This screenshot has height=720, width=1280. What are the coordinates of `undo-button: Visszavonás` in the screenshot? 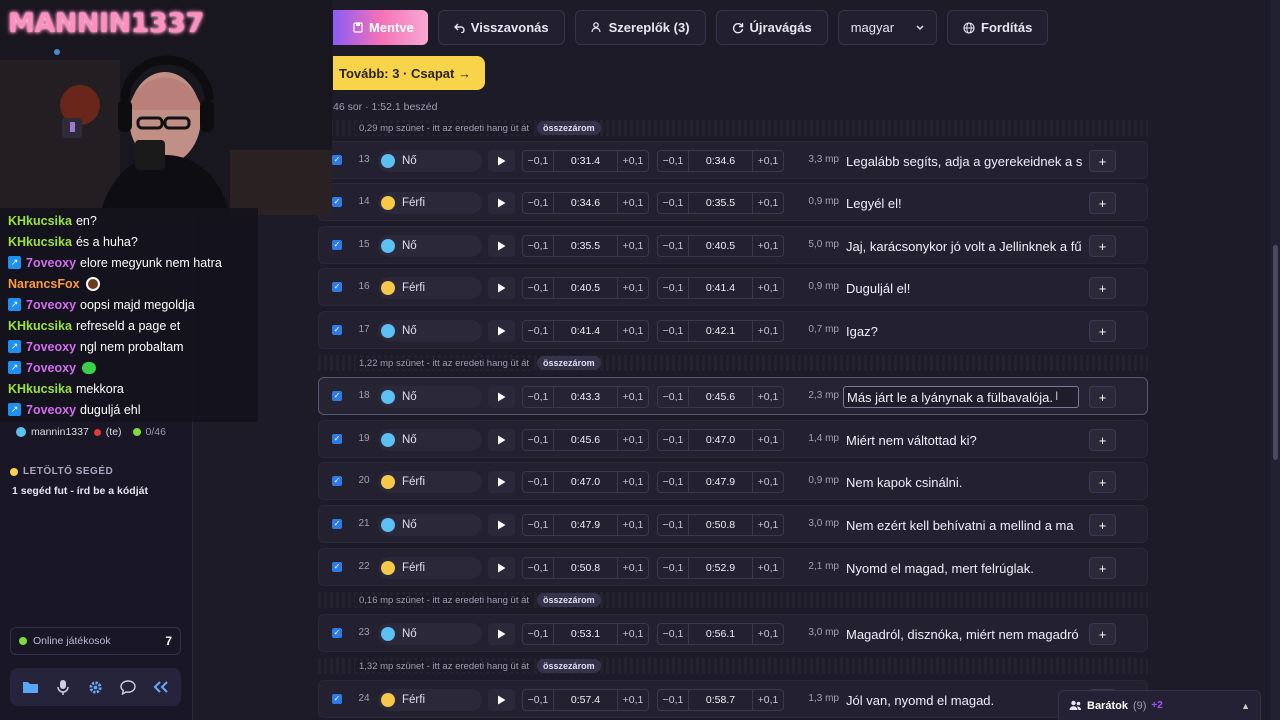 It's located at (501, 27).